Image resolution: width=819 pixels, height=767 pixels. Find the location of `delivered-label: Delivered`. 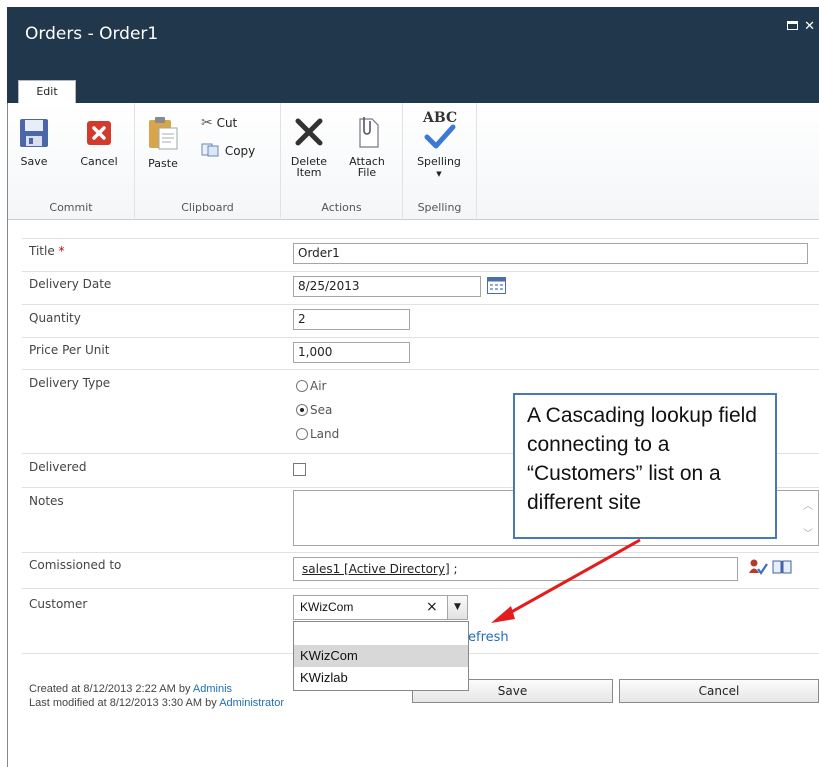

delivered-label: Delivered is located at coordinates (58, 467).